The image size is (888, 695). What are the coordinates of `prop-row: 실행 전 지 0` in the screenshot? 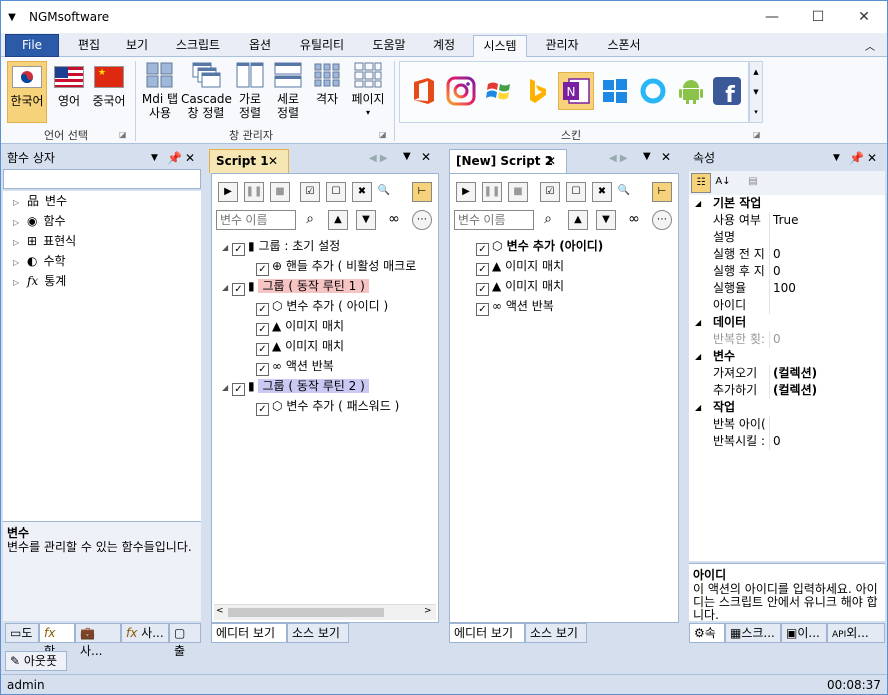 It's located at (787, 254).